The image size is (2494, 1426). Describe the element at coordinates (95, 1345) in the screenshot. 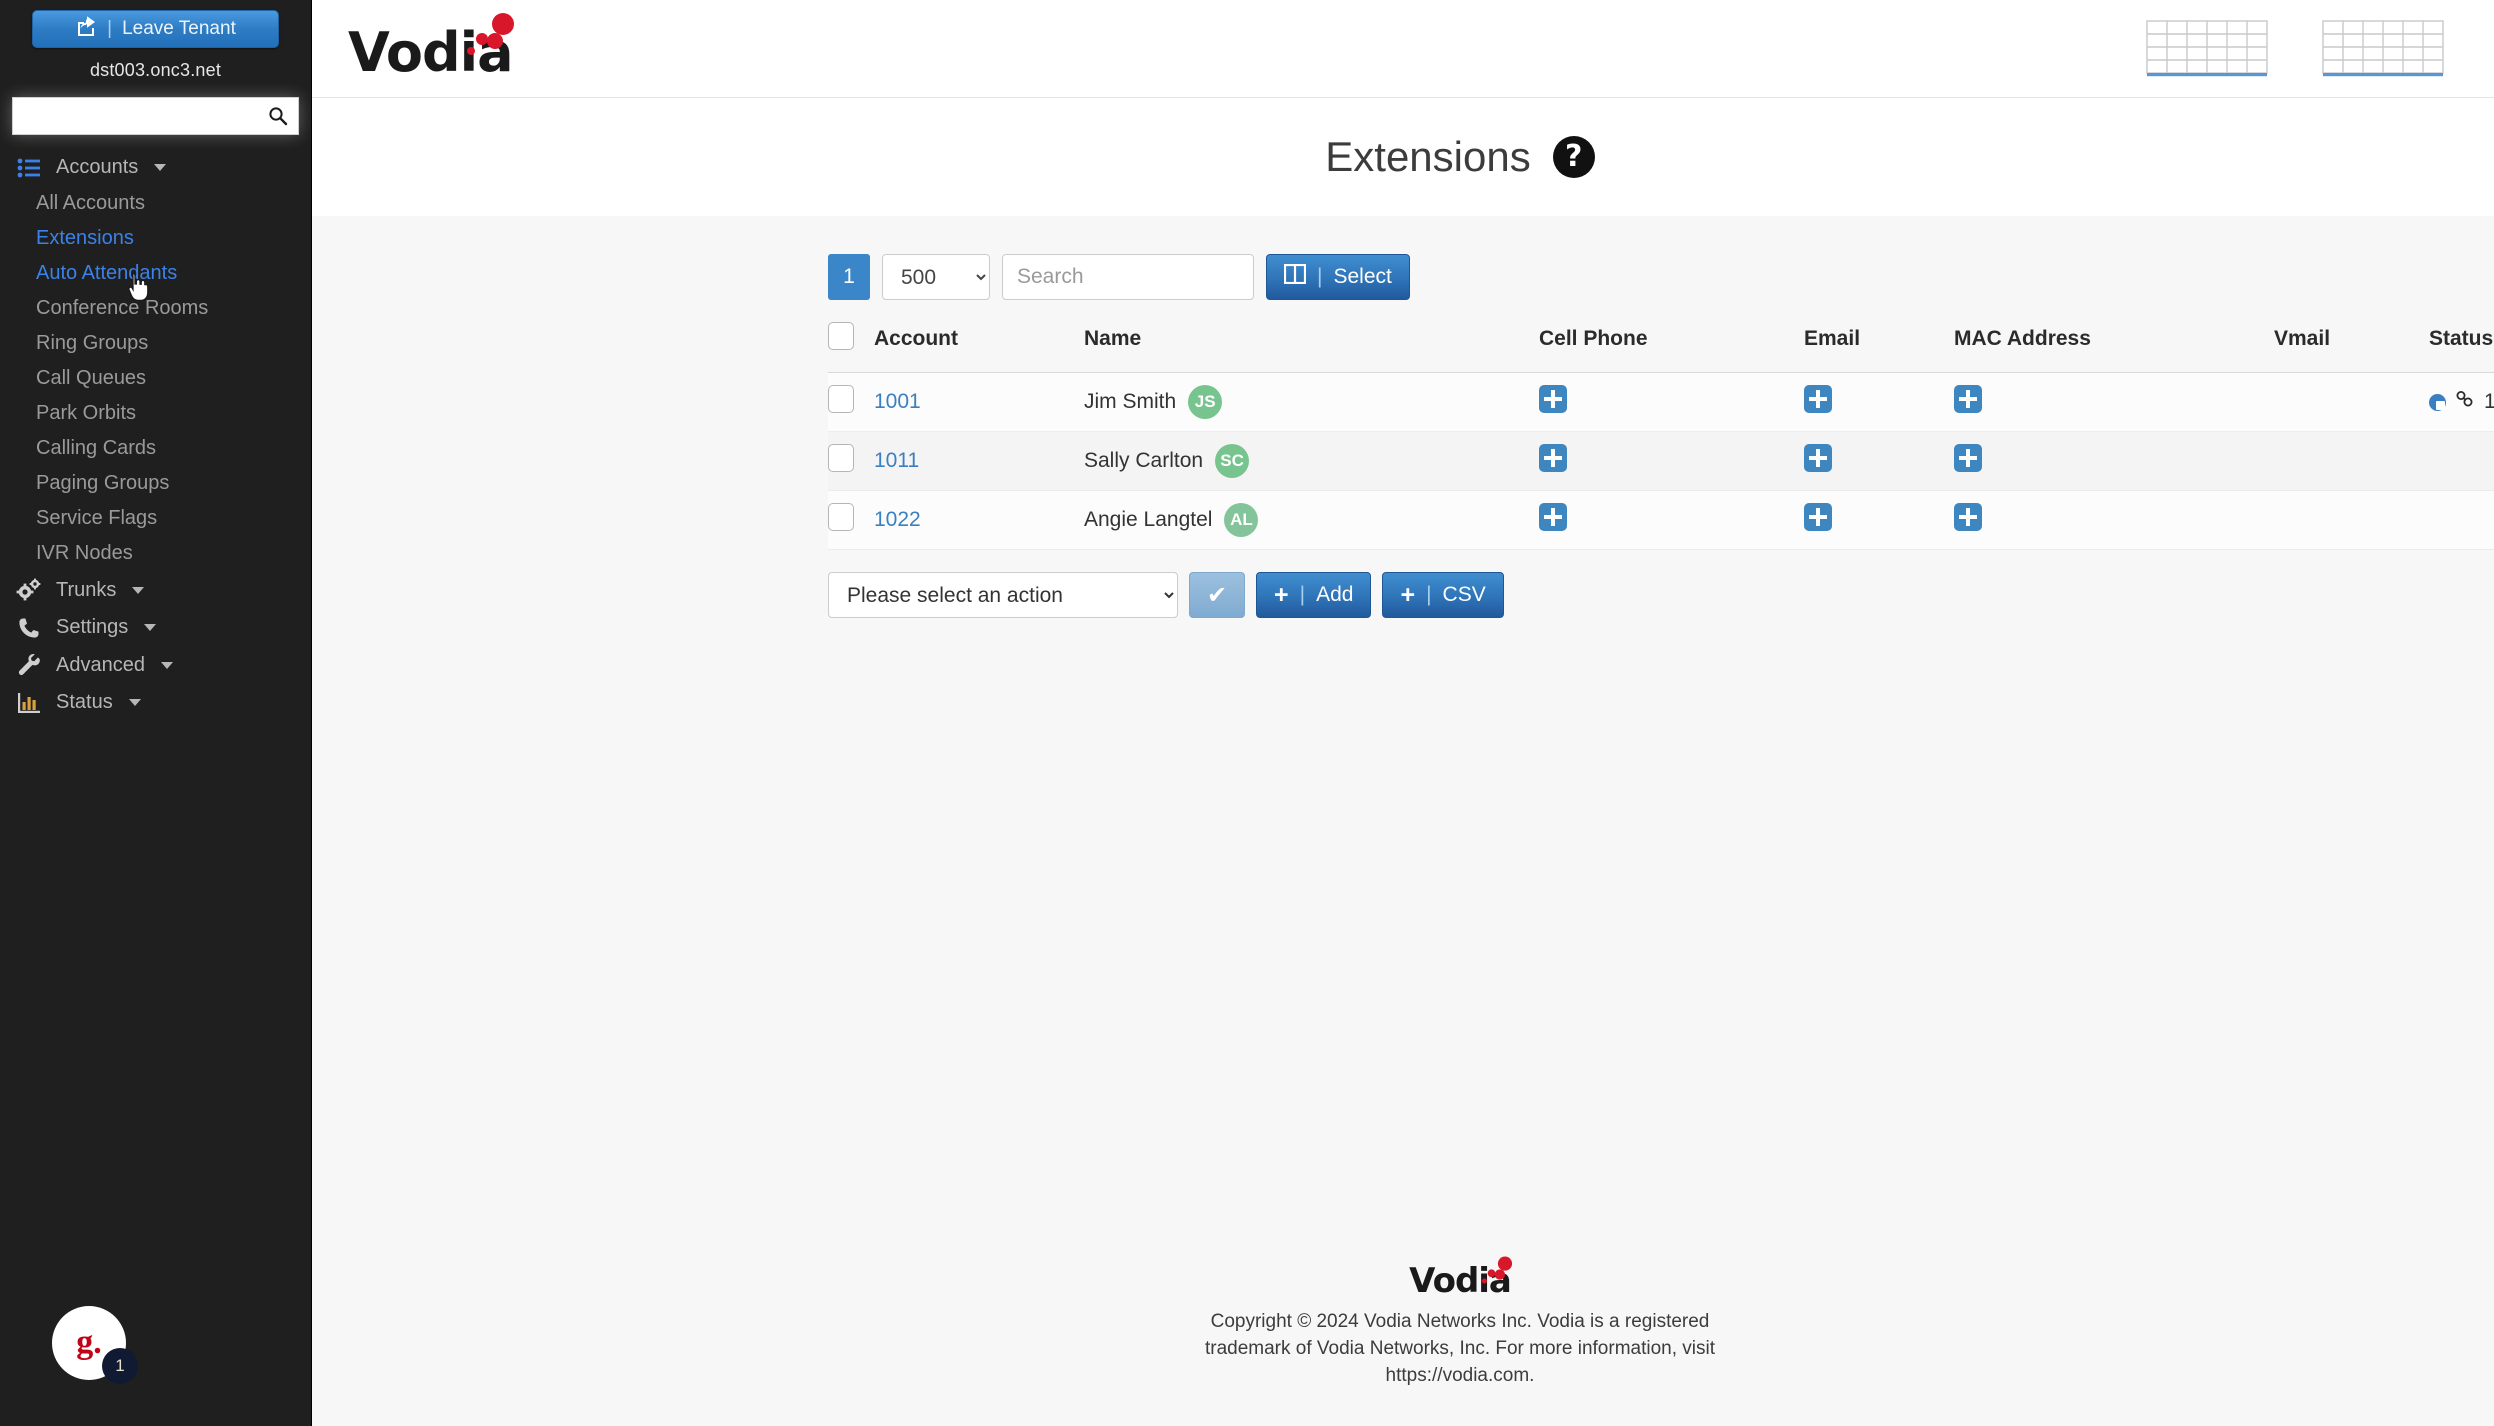

I see `user-avatar: g. 1` at that location.